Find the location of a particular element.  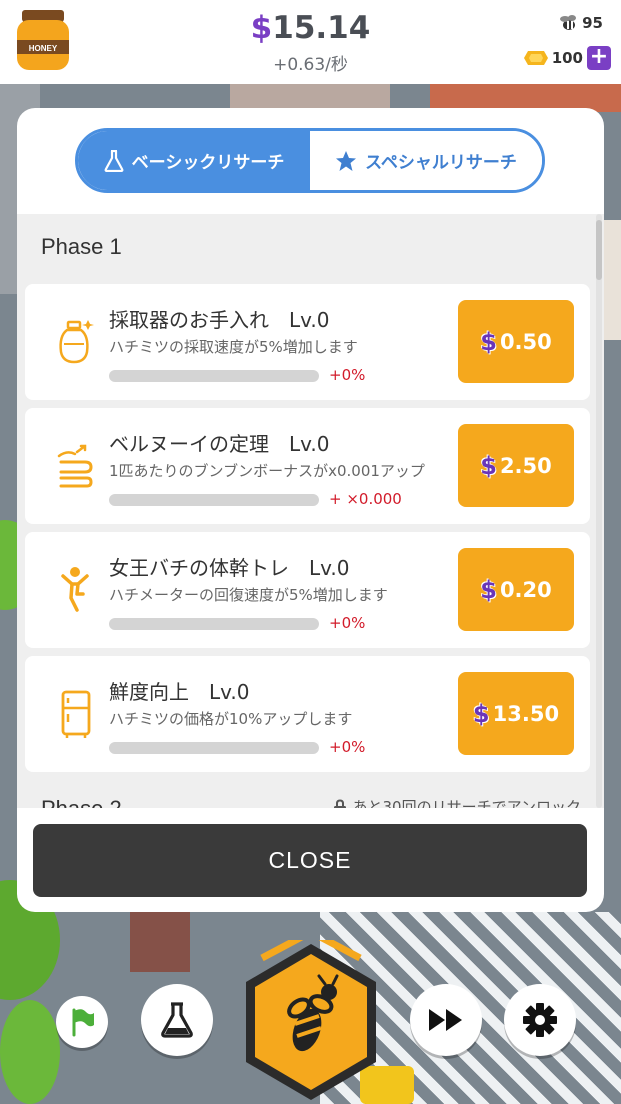

scroll-thumb is located at coordinates (599, 250).